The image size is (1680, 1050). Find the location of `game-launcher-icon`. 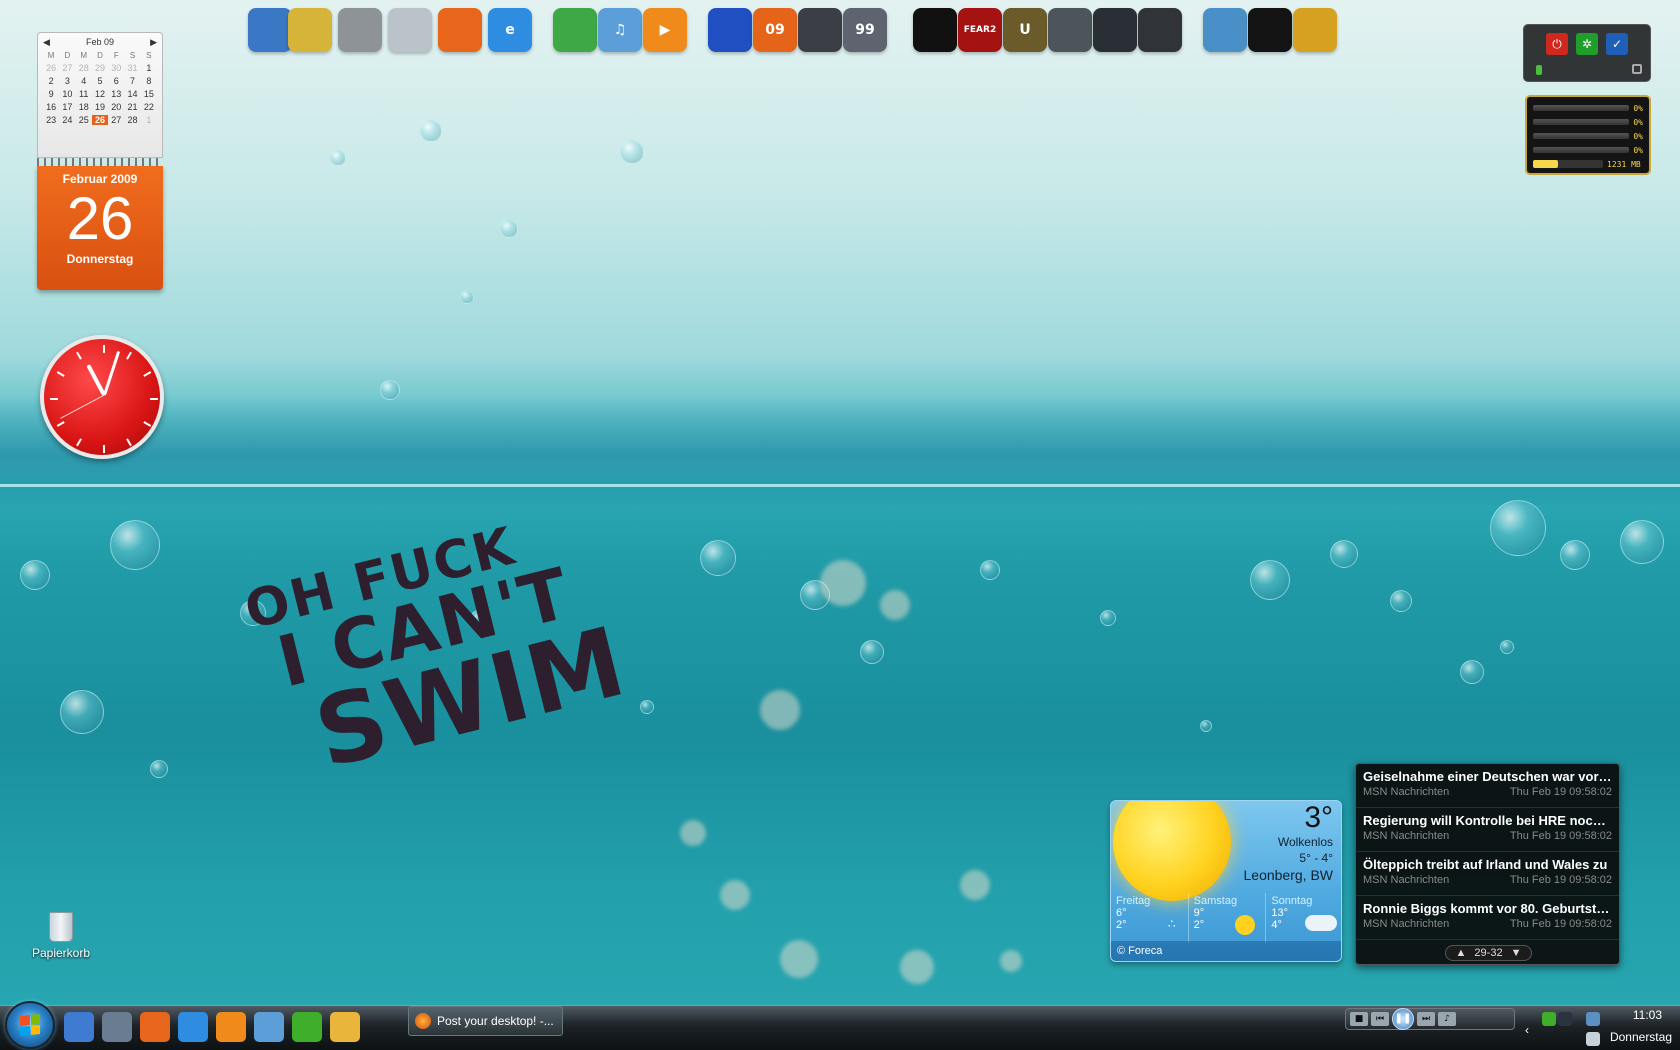

game-launcher-icon is located at coordinates (1115, 30).